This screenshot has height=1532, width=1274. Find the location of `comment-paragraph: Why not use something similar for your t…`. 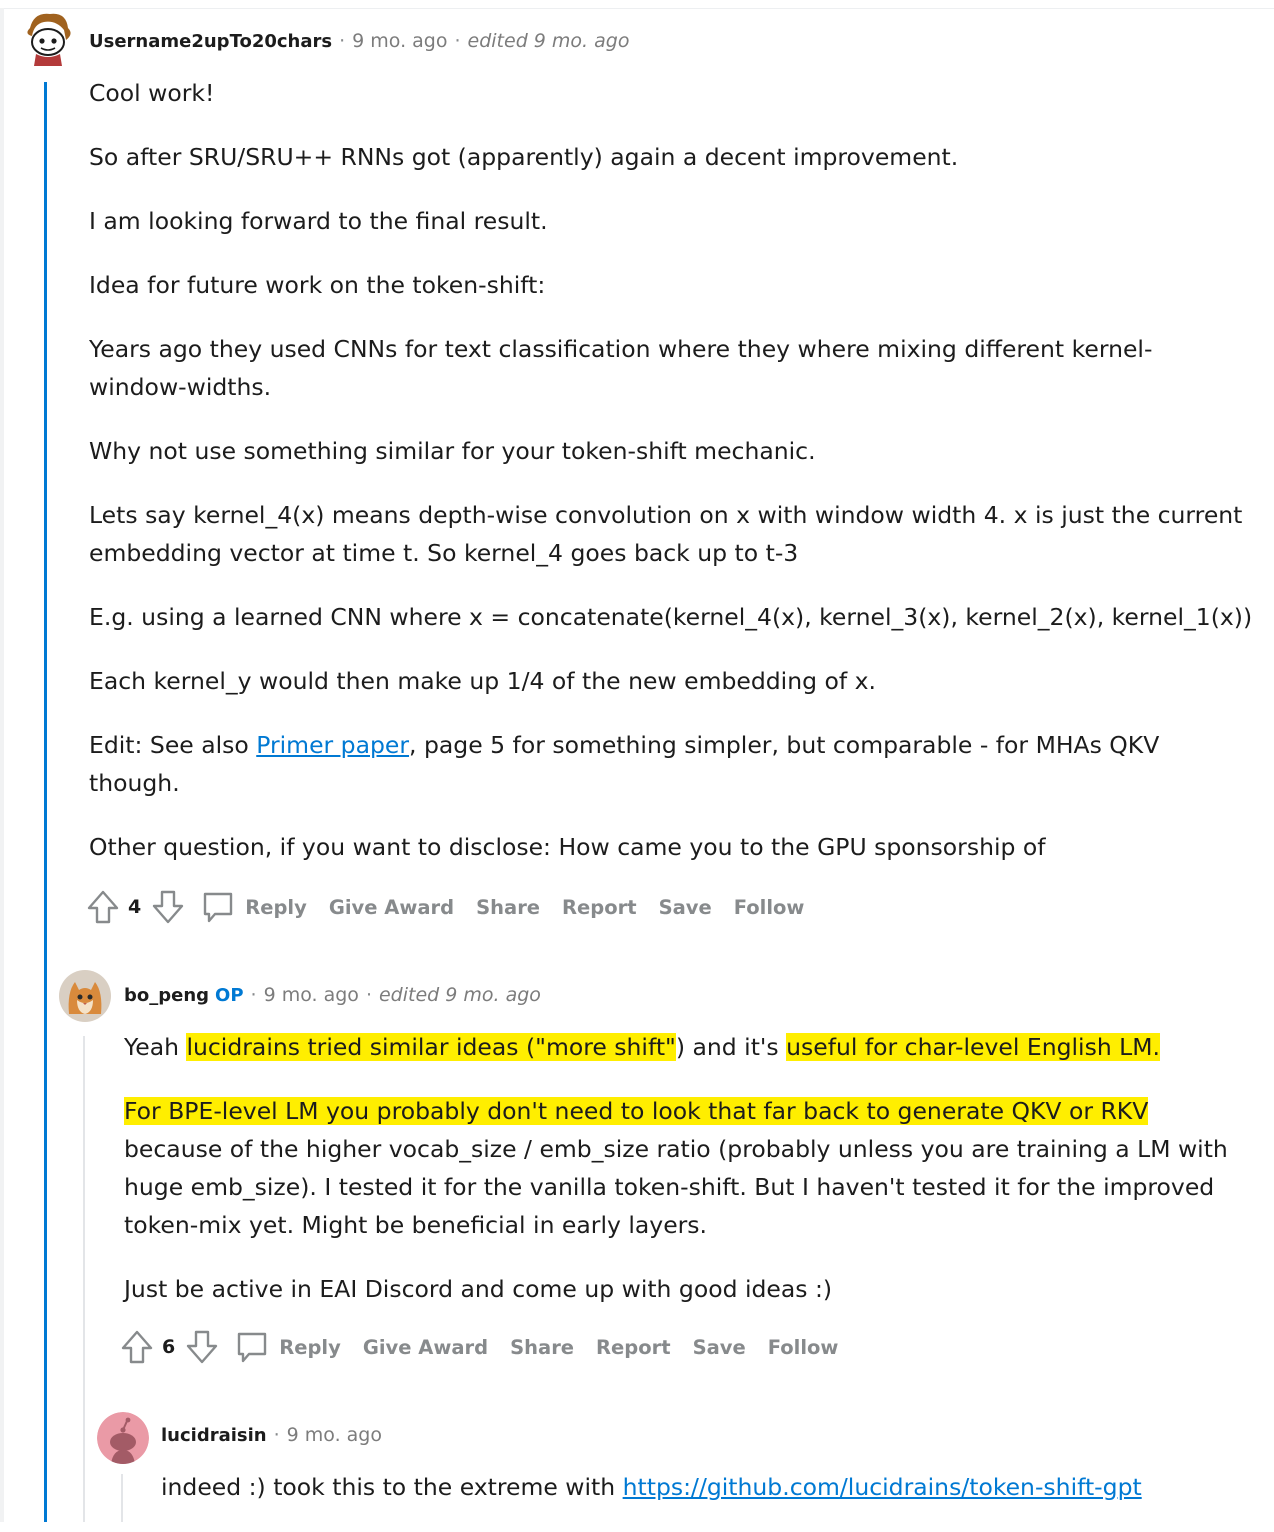

comment-paragraph: Why not use something similar for your t… is located at coordinates (452, 451).